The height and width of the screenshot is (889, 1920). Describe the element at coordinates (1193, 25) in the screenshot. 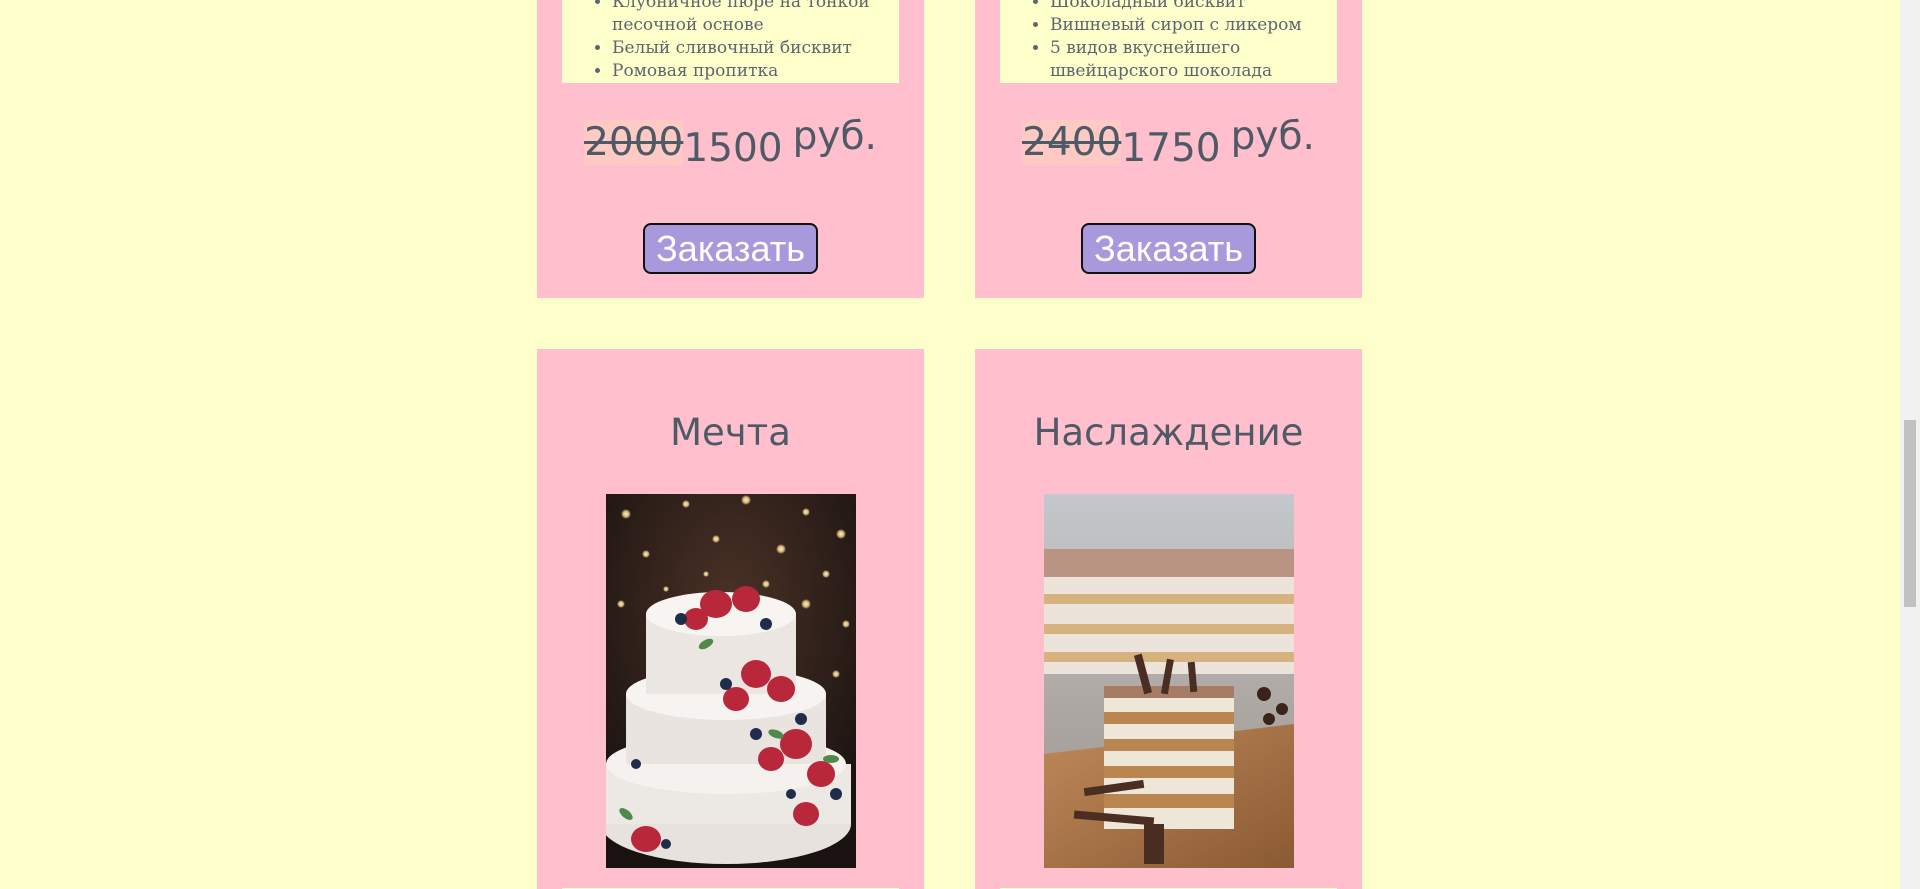

I see `ingredient-item: Вишневый сироп с ликером` at that location.